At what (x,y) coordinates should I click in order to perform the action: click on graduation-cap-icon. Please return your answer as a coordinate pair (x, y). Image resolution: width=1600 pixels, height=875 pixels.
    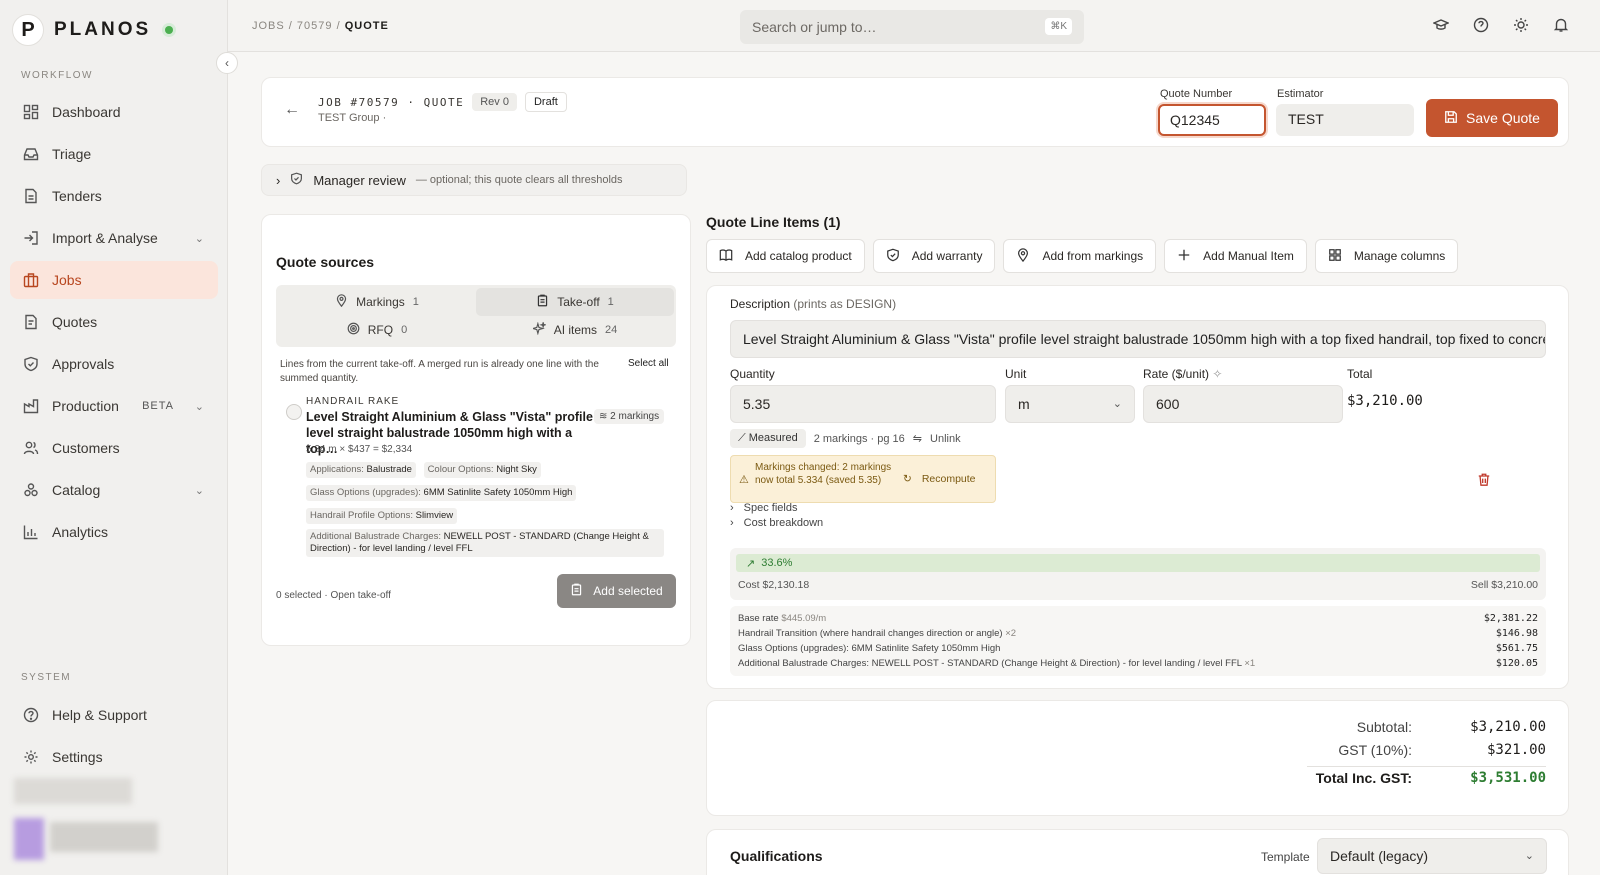
    Looking at the image, I should click on (1441, 25).